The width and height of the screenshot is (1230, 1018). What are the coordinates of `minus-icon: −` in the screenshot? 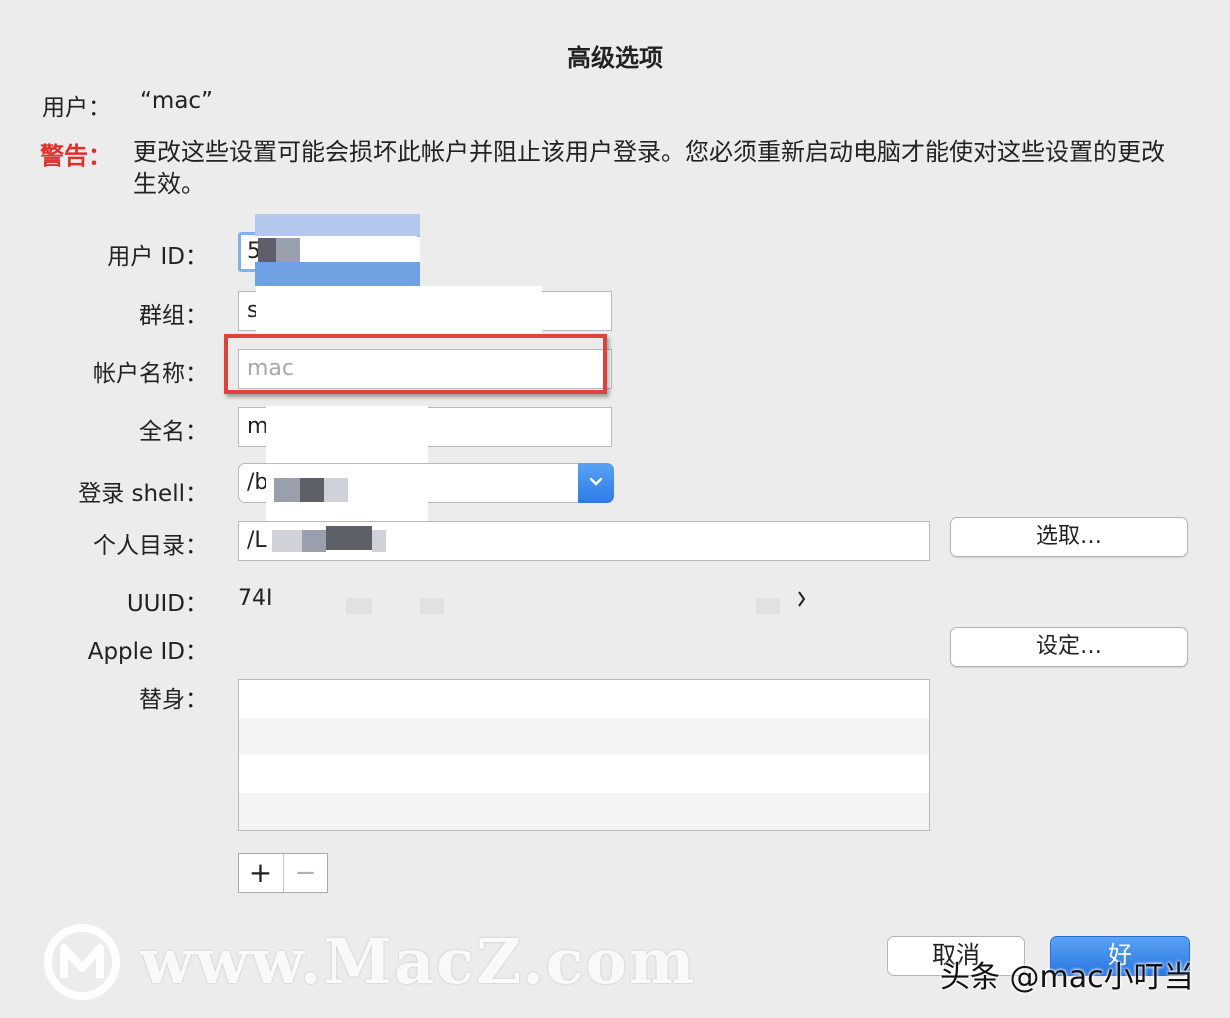 It's located at (305, 873).